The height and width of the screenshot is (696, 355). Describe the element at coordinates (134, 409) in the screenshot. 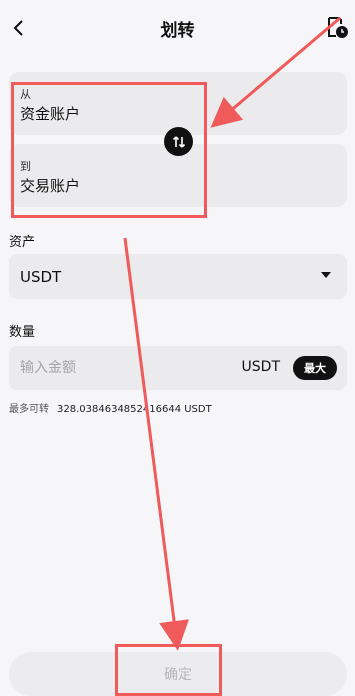

I see `available-value: 328.0384634852416644 USDT` at that location.